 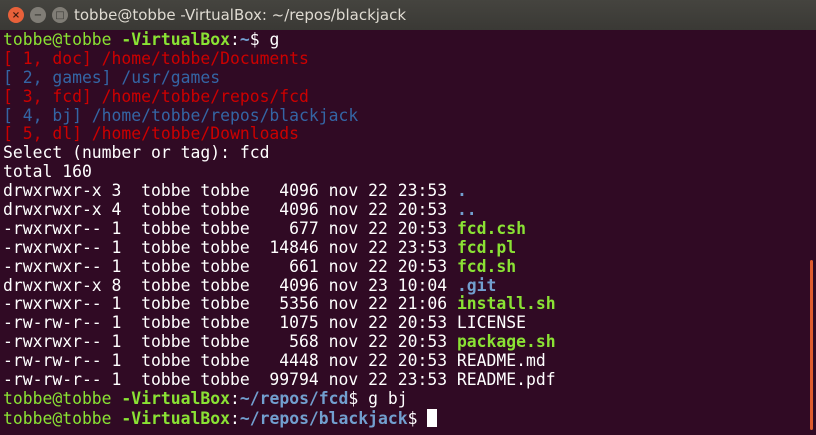 I want to click on terminal-text: package.sh, so click(x=506, y=342).